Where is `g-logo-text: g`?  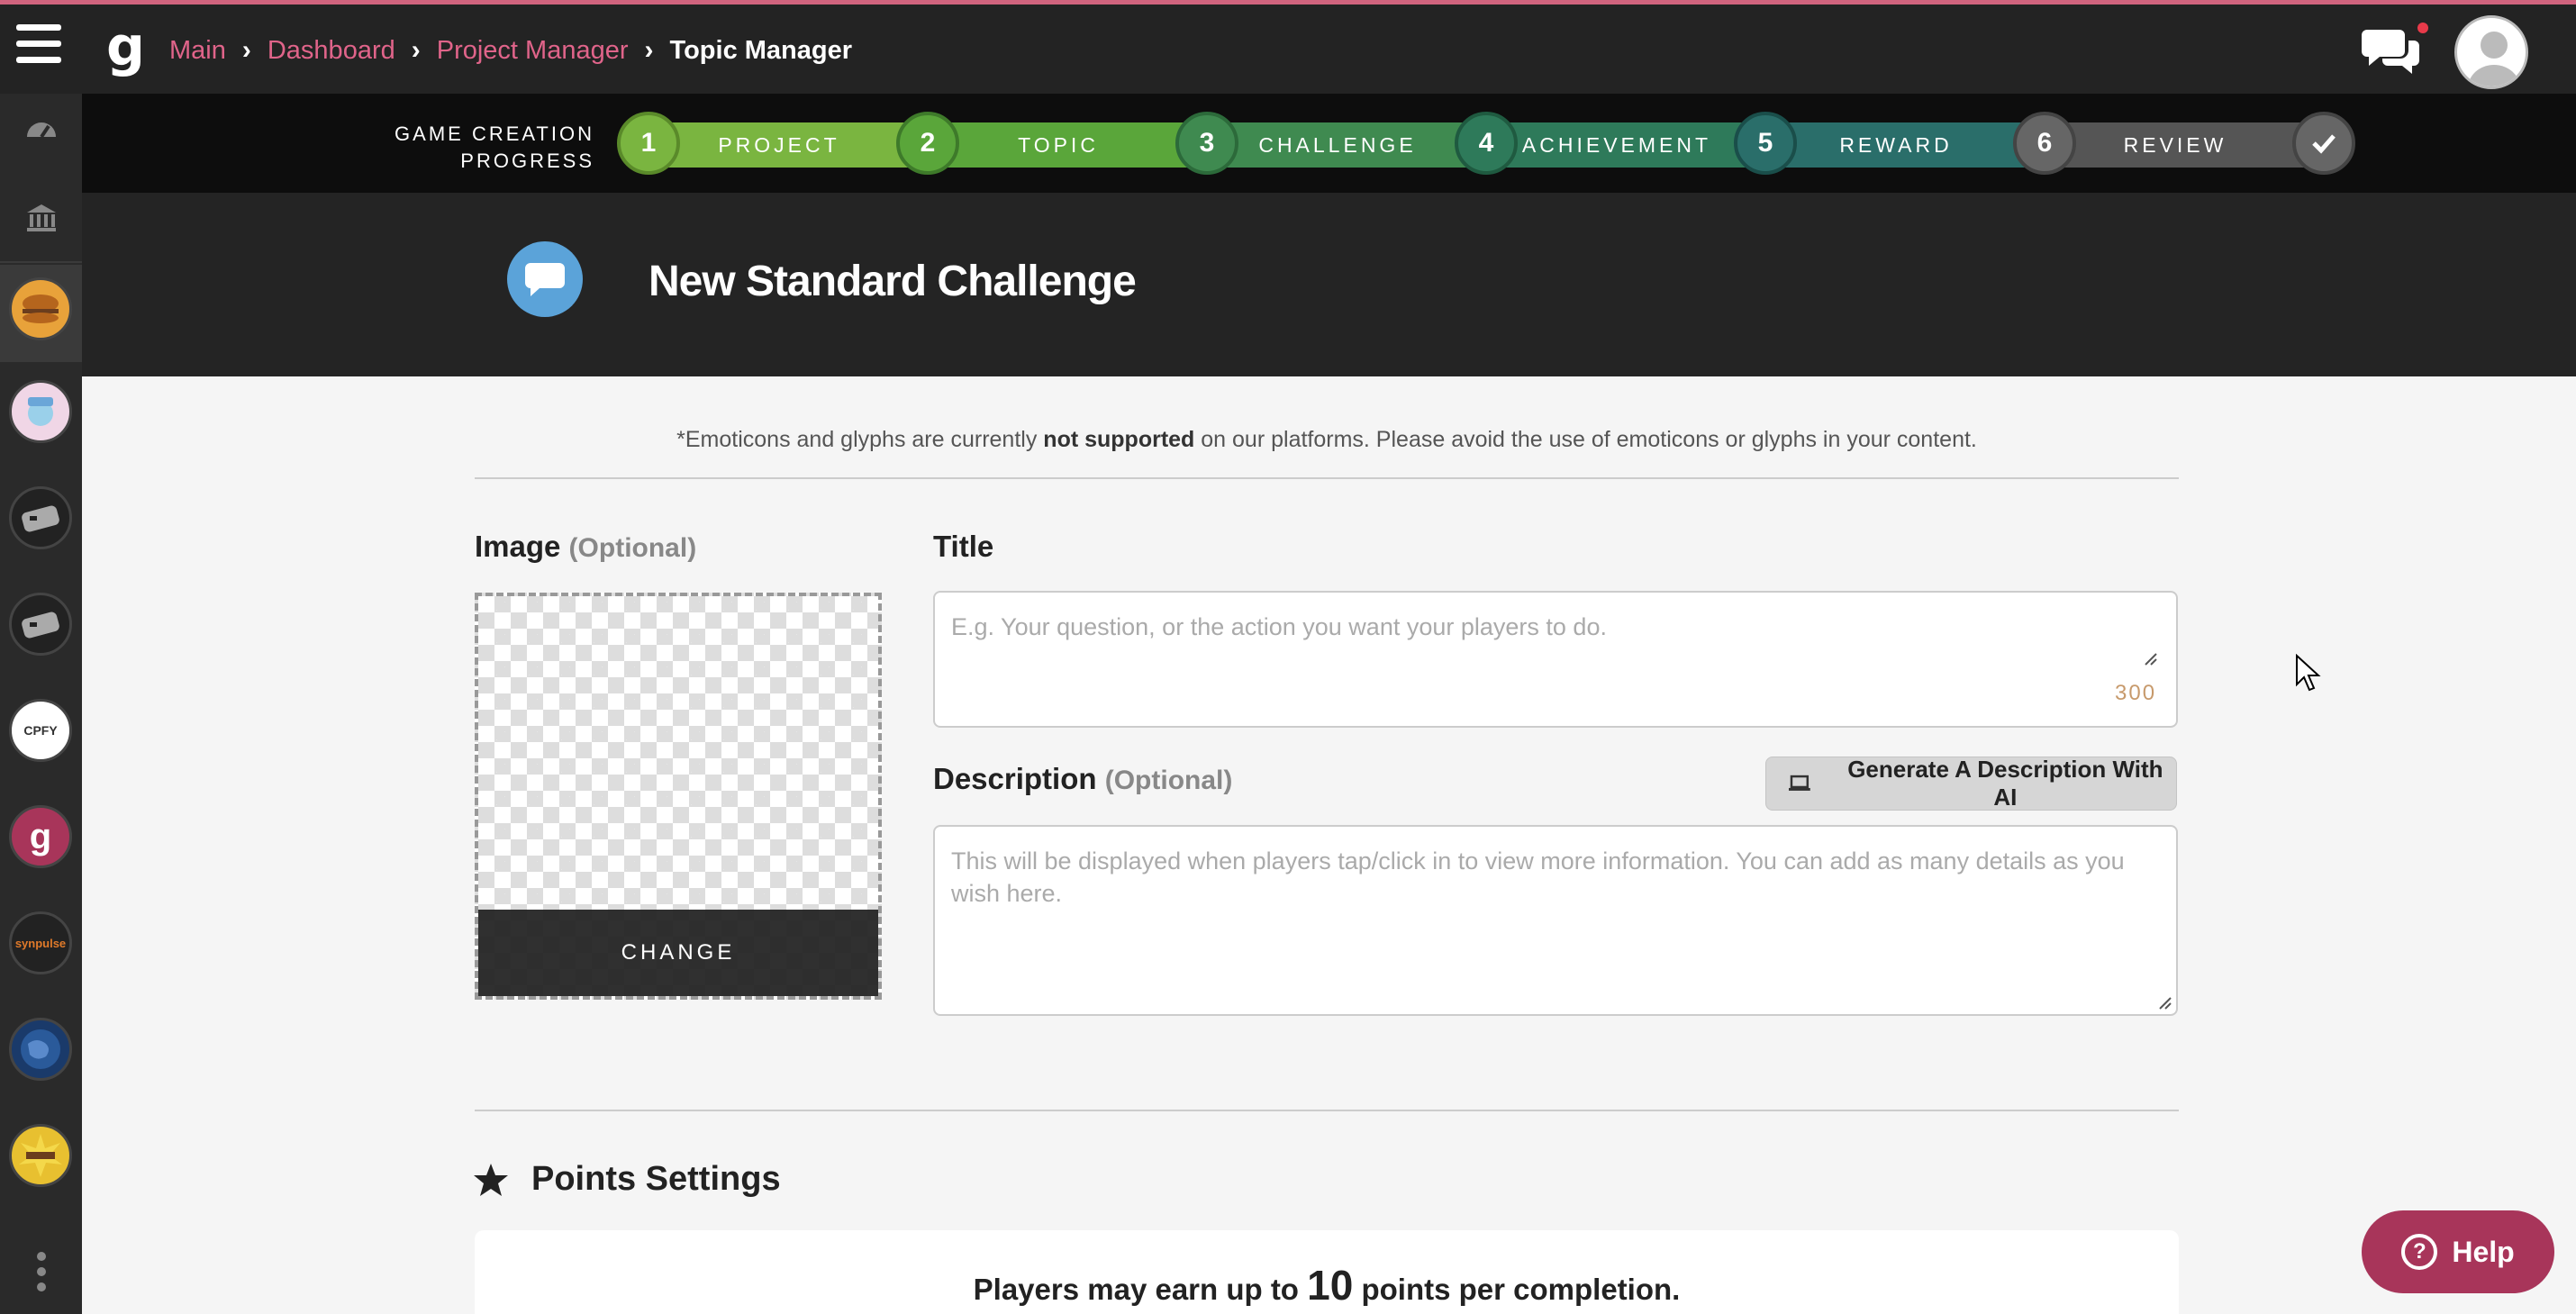 g-logo-text: g is located at coordinates (40, 836).